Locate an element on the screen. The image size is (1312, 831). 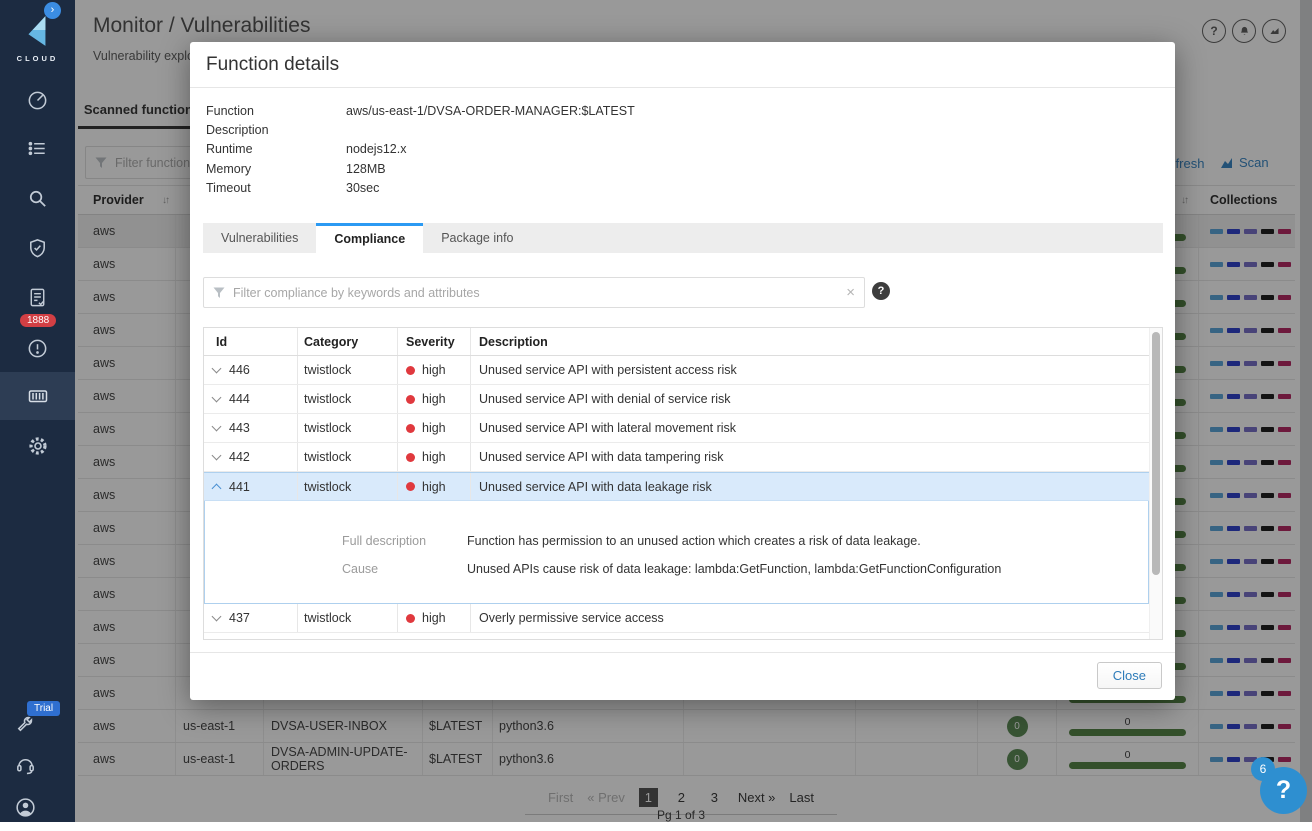
id-cell: 446 is located at coordinates (251, 370).